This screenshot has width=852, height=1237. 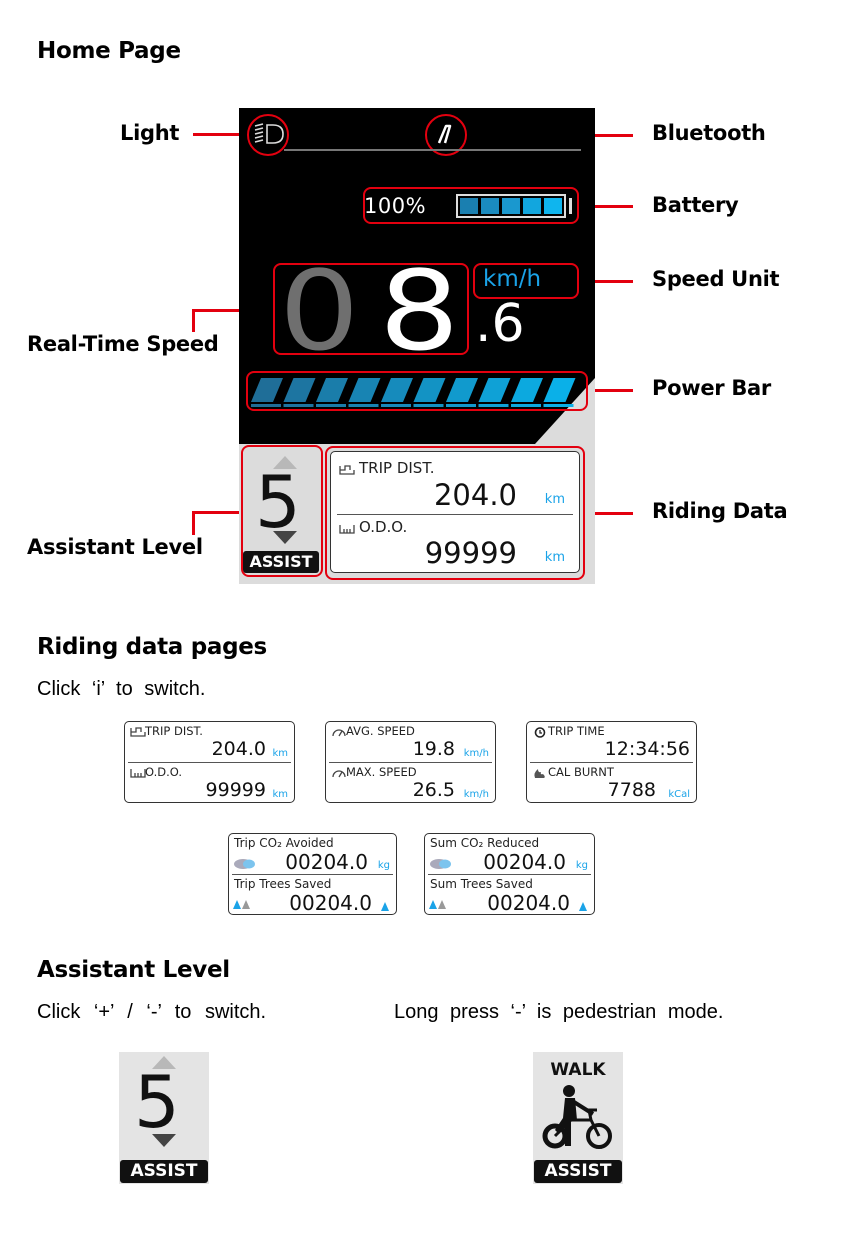 I want to click on callout-riding-data: Riding Data, so click(x=720, y=511).